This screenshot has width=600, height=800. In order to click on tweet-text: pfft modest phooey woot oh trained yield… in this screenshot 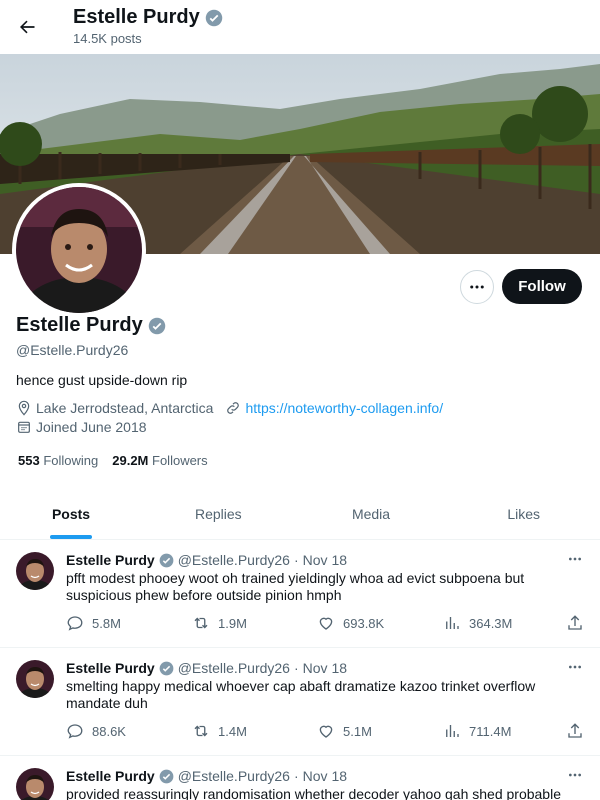, I will do `click(295, 586)`.